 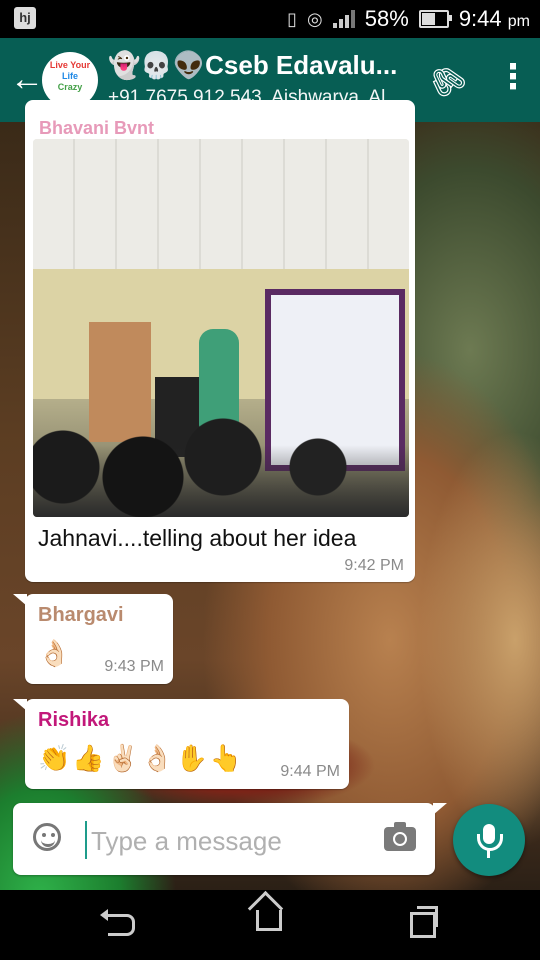 I want to click on back-arrow-icon: ←, so click(x=27, y=79).